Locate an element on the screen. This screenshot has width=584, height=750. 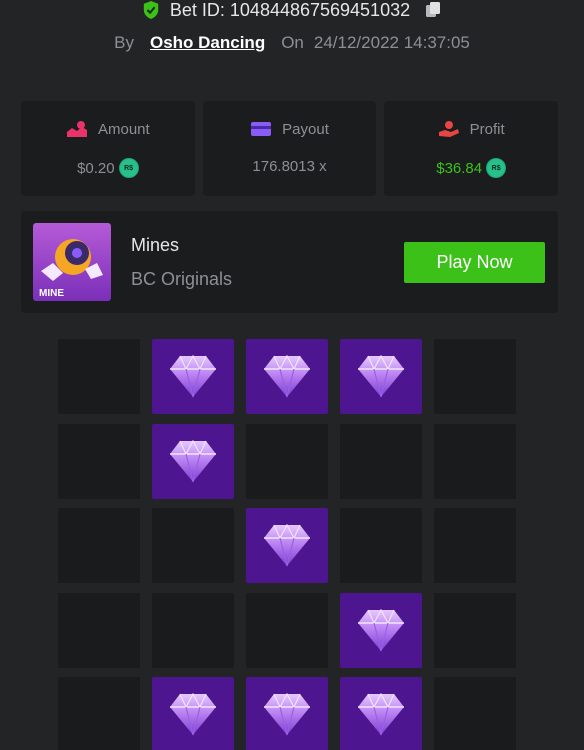
by-label: By is located at coordinates (124, 42).